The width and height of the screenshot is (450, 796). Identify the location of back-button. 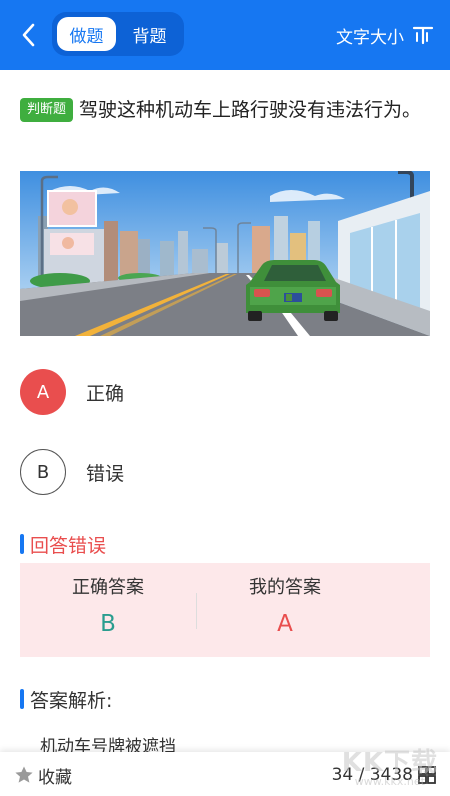
(28, 35).